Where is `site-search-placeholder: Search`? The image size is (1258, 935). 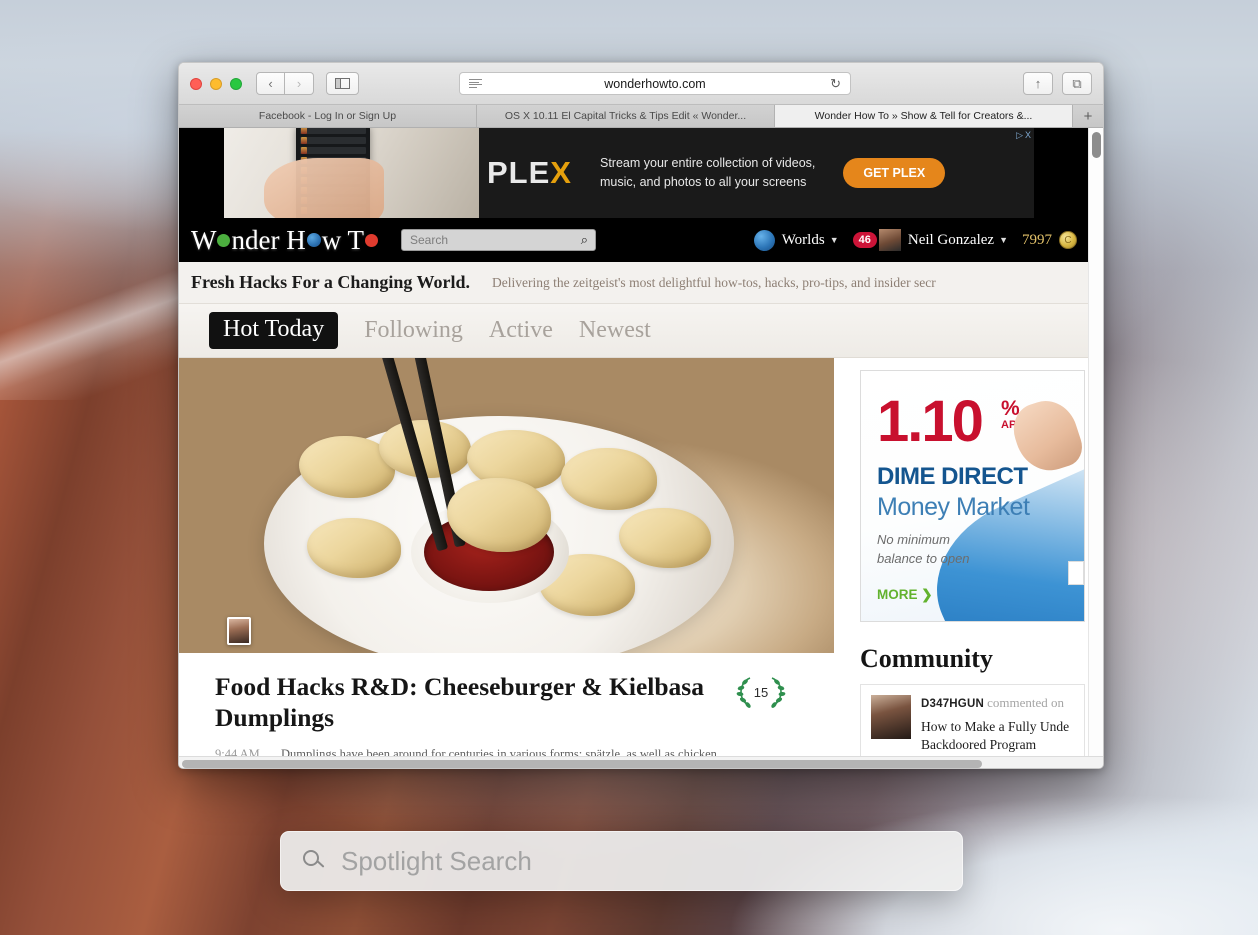 site-search-placeholder: Search is located at coordinates (429, 240).